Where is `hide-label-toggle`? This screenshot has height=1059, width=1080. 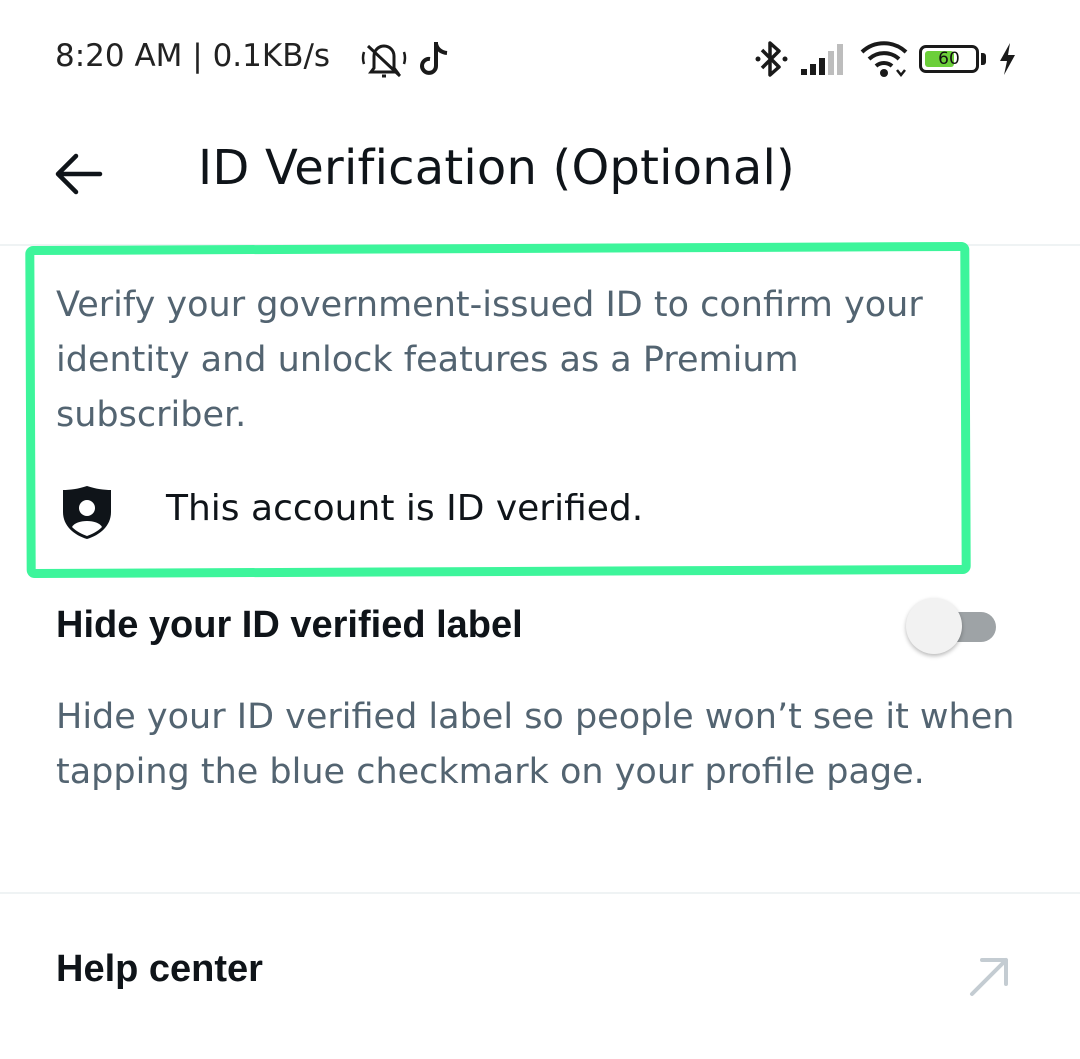
hide-label-toggle is located at coordinates (951, 627).